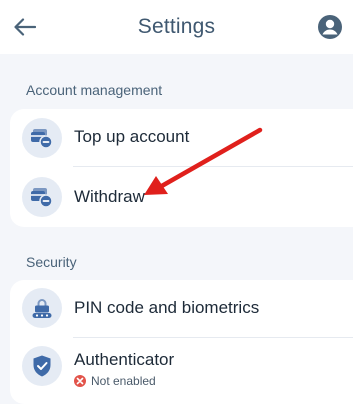  What do you see at coordinates (51, 262) in the screenshot?
I see `section-label-security: Security` at bounding box center [51, 262].